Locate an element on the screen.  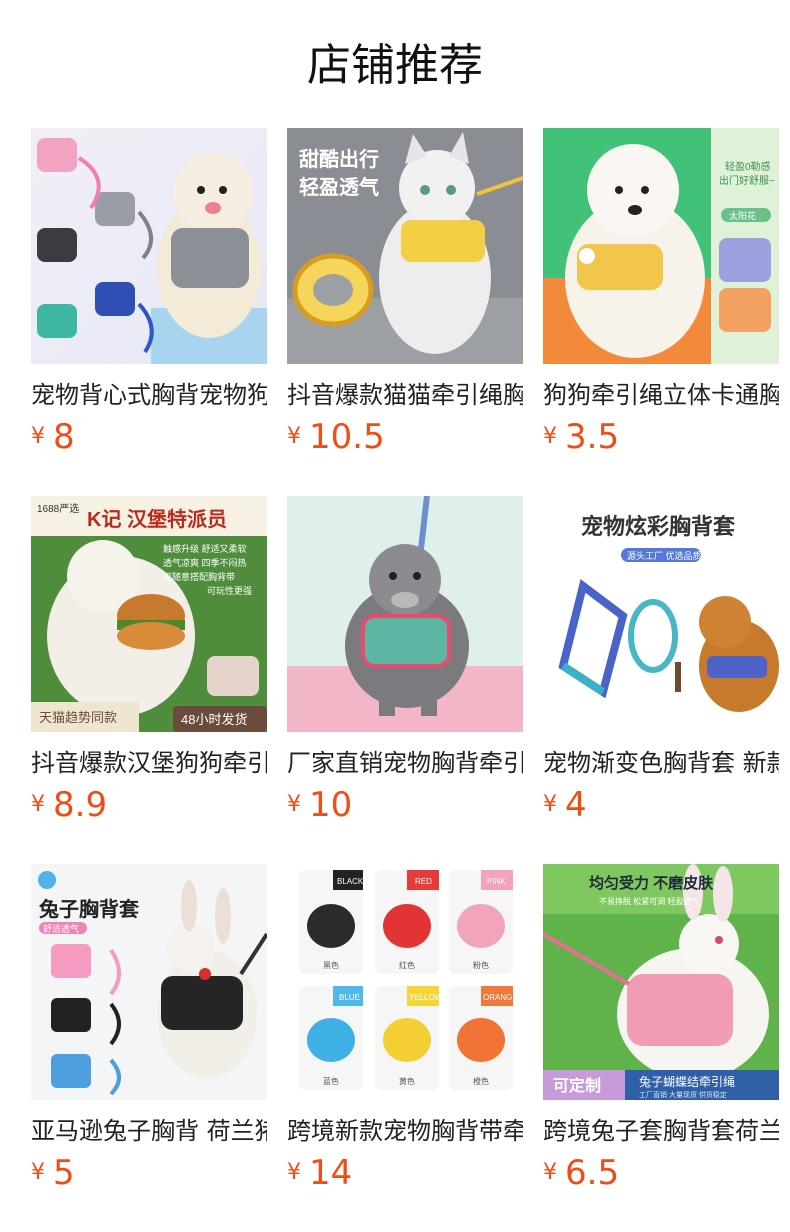
price-amount: 10 is located at coordinates (331, 805).